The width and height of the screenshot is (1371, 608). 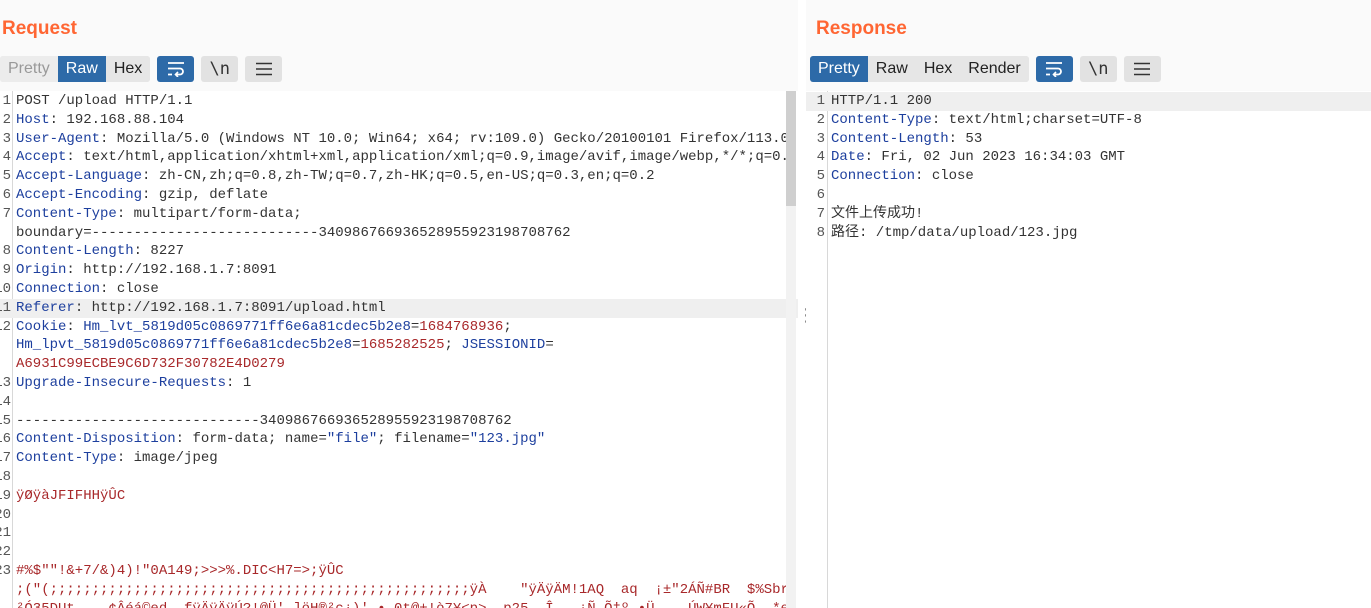 What do you see at coordinates (399, 101) in the screenshot?
I see `request-line: 1 POST /upload HTTP/1.1` at bounding box center [399, 101].